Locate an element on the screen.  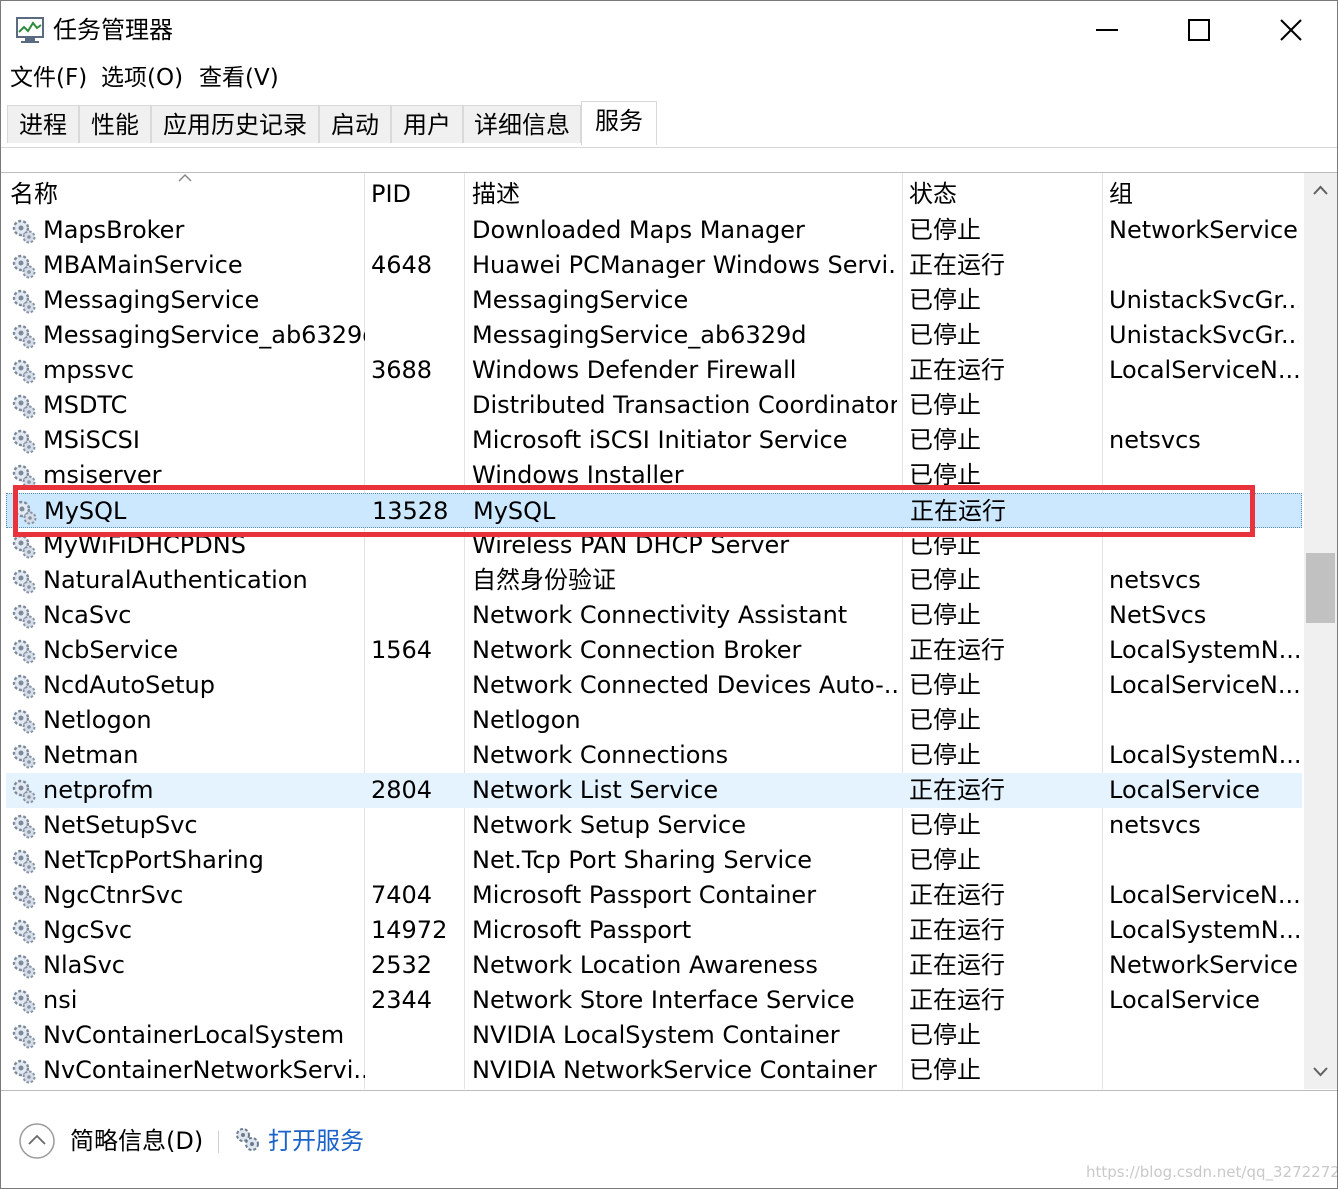
tab-services: 服务 is located at coordinates (619, 123).